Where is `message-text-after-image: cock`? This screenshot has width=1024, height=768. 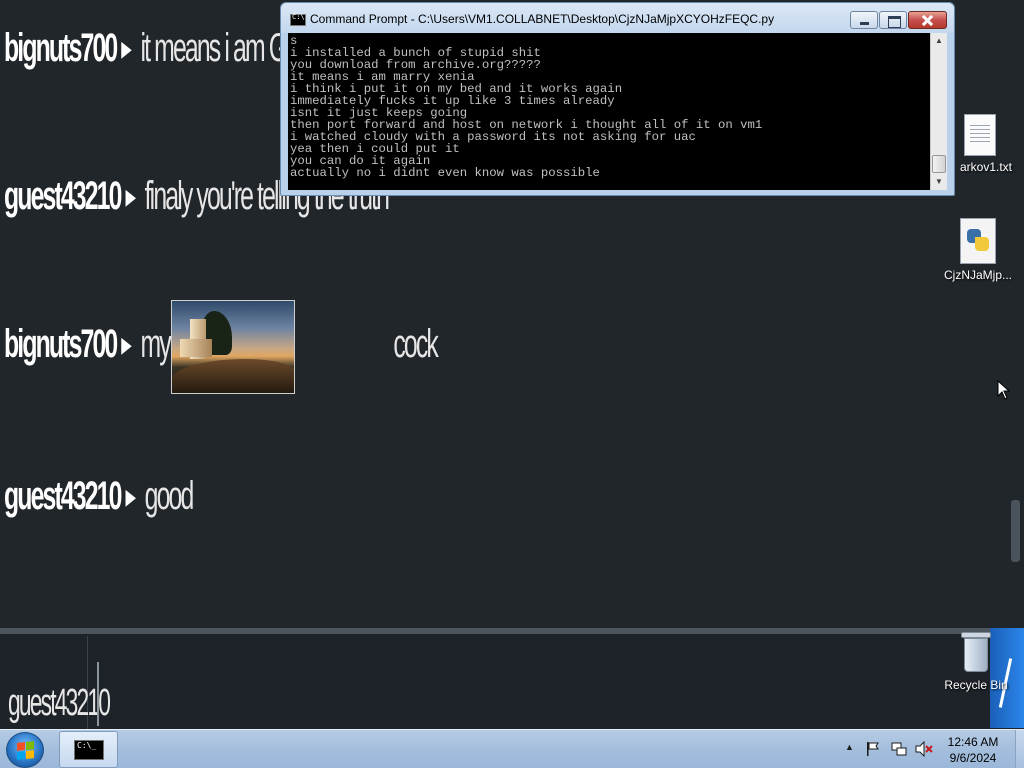
message-text-after-image: cock is located at coordinates (415, 344).